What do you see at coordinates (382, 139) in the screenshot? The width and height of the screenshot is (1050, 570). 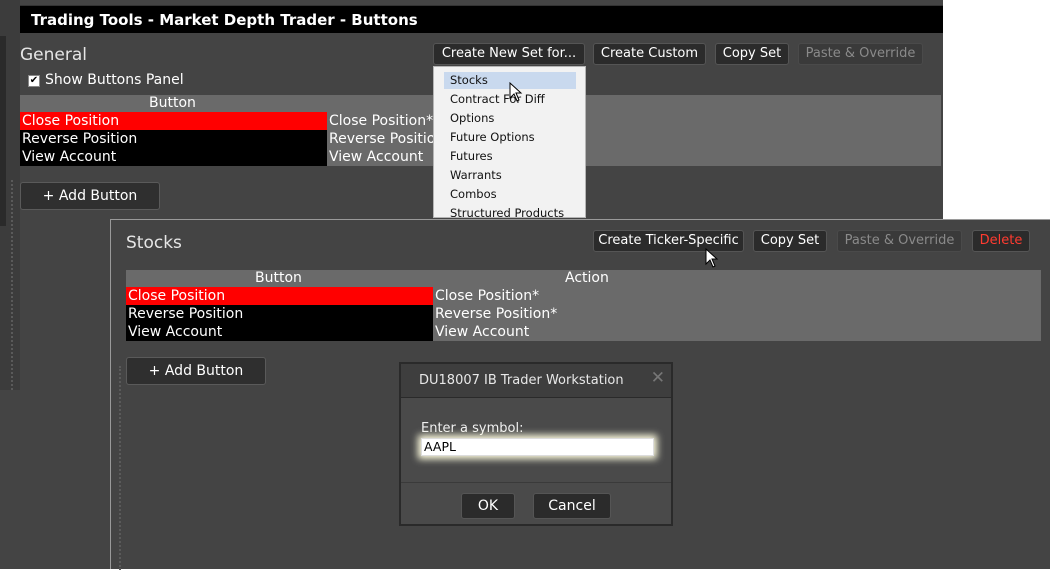 I see `table-row-action: Reverse Positio` at bounding box center [382, 139].